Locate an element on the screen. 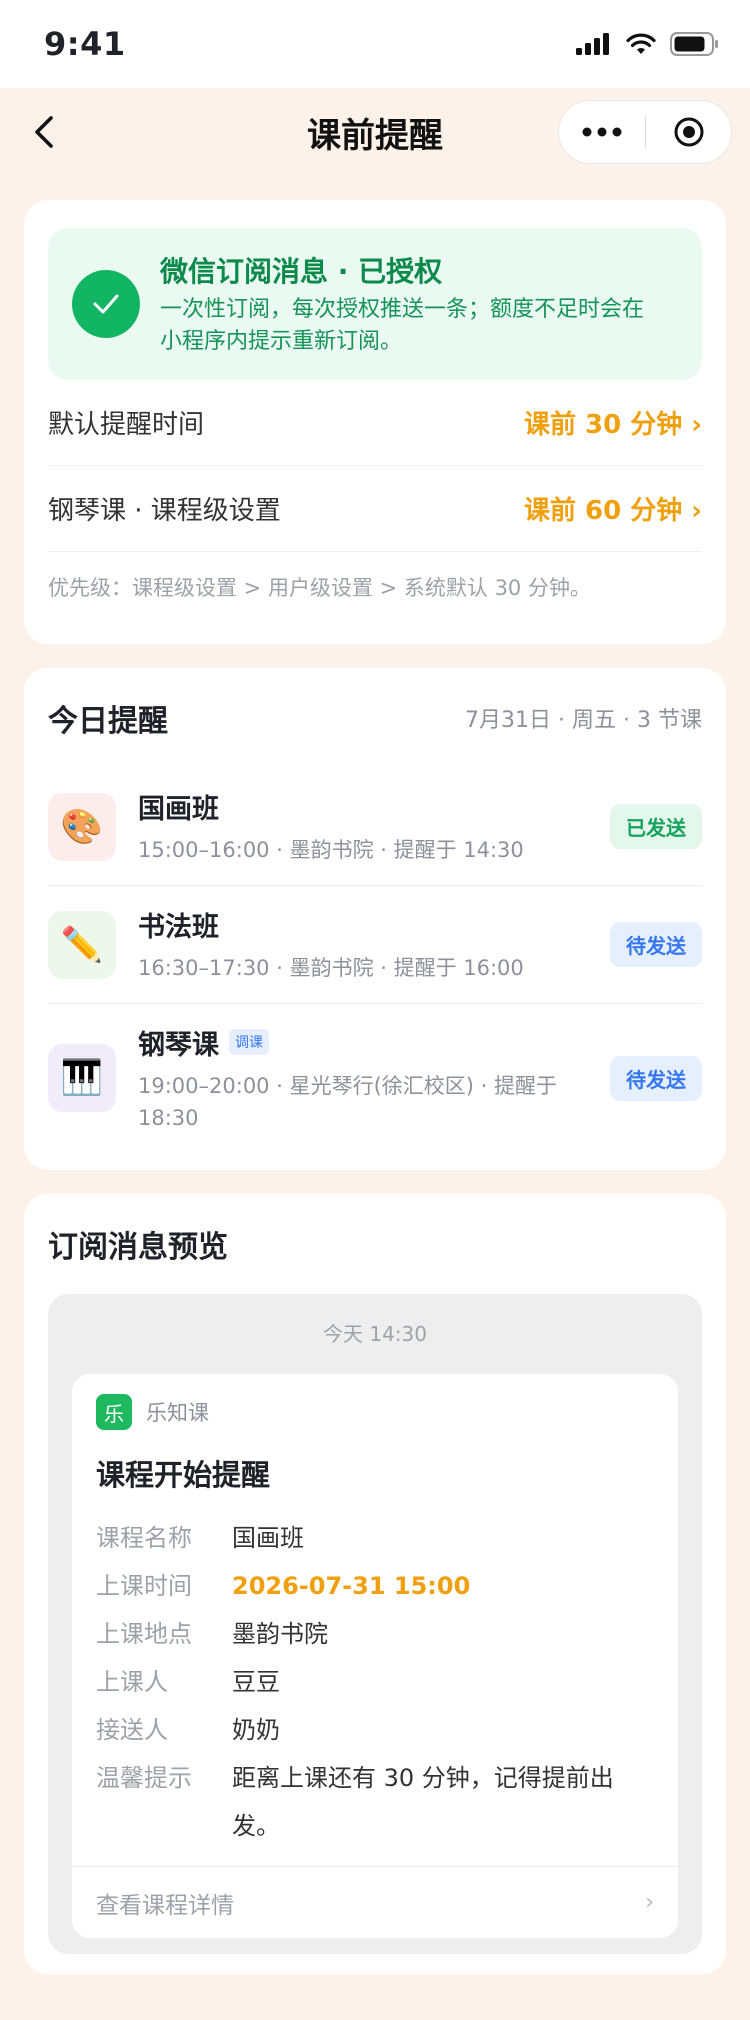 This screenshot has height=2020, width=750. message-field-row: 温馨提示 距离上课还有 30 分钟，记得提前出发。 is located at coordinates (375, 1802).